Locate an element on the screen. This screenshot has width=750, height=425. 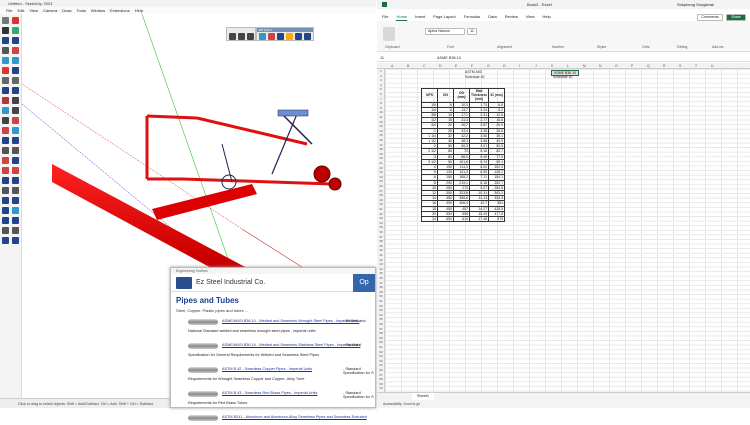
pan-tool-icon is located at coordinates (15, 110).